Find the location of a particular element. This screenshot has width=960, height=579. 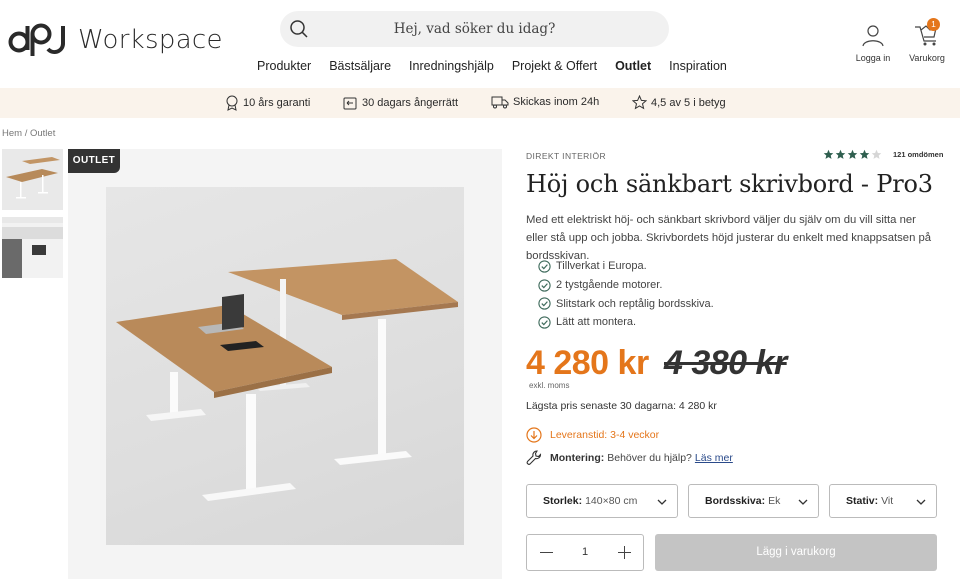

rating-stars is located at coordinates (852, 154).